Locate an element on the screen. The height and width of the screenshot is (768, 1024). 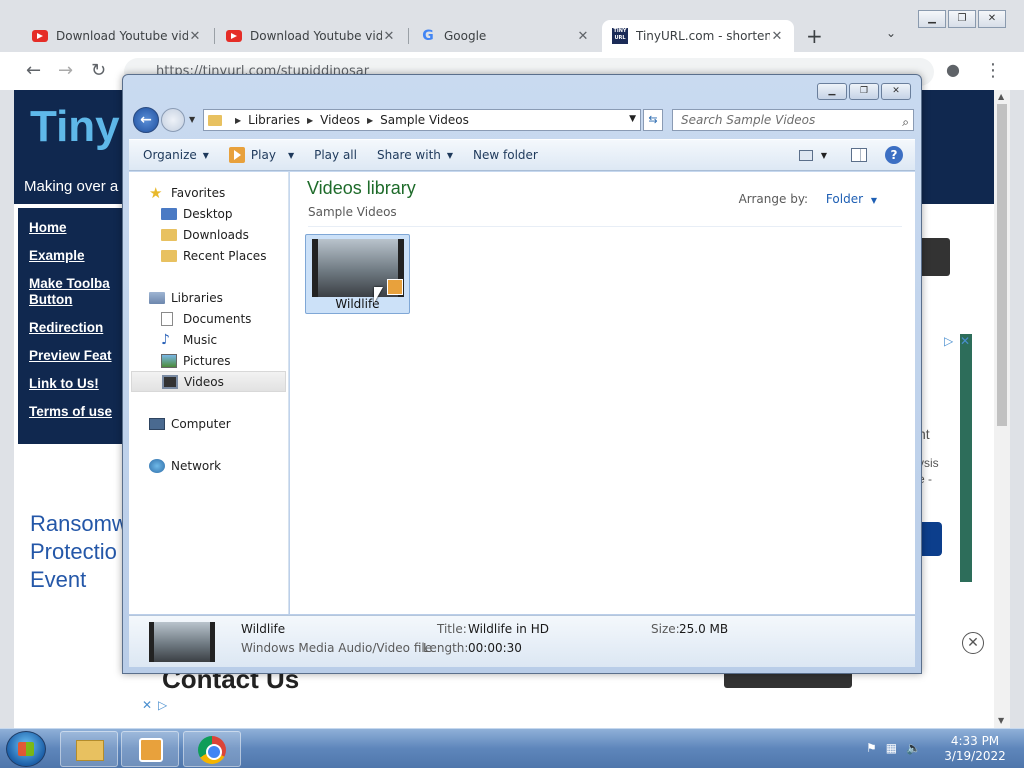
chrome-icon is located at coordinates (212, 750).